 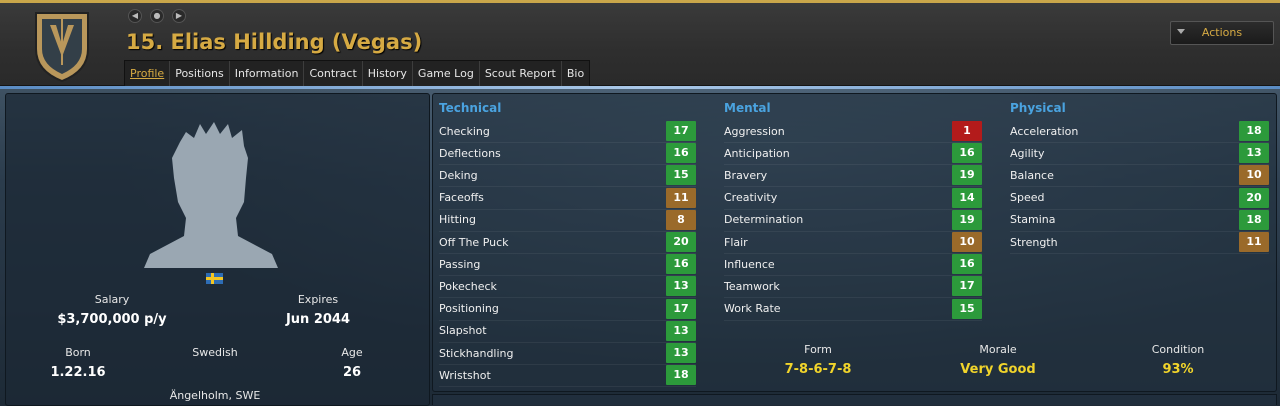 What do you see at coordinates (267, 74) in the screenshot?
I see `tab-information: Information` at bounding box center [267, 74].